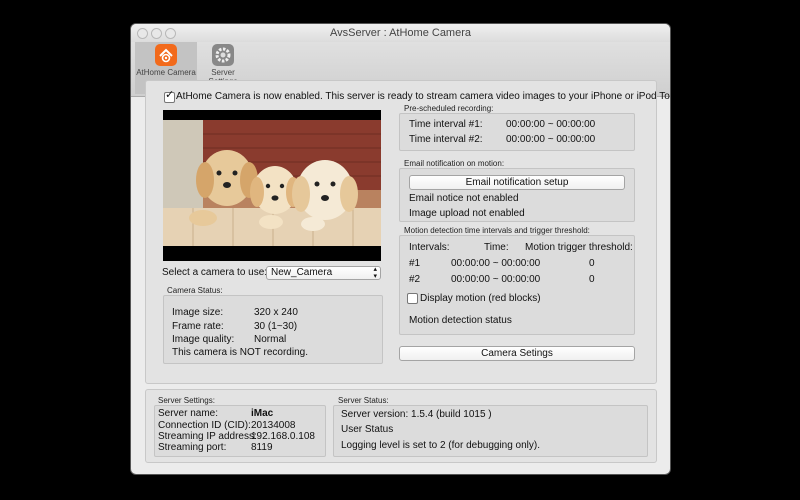 Image resolution: width=800 pixels, height=500 pixels. I want to click on server-settings-icon, so click(223, 55).